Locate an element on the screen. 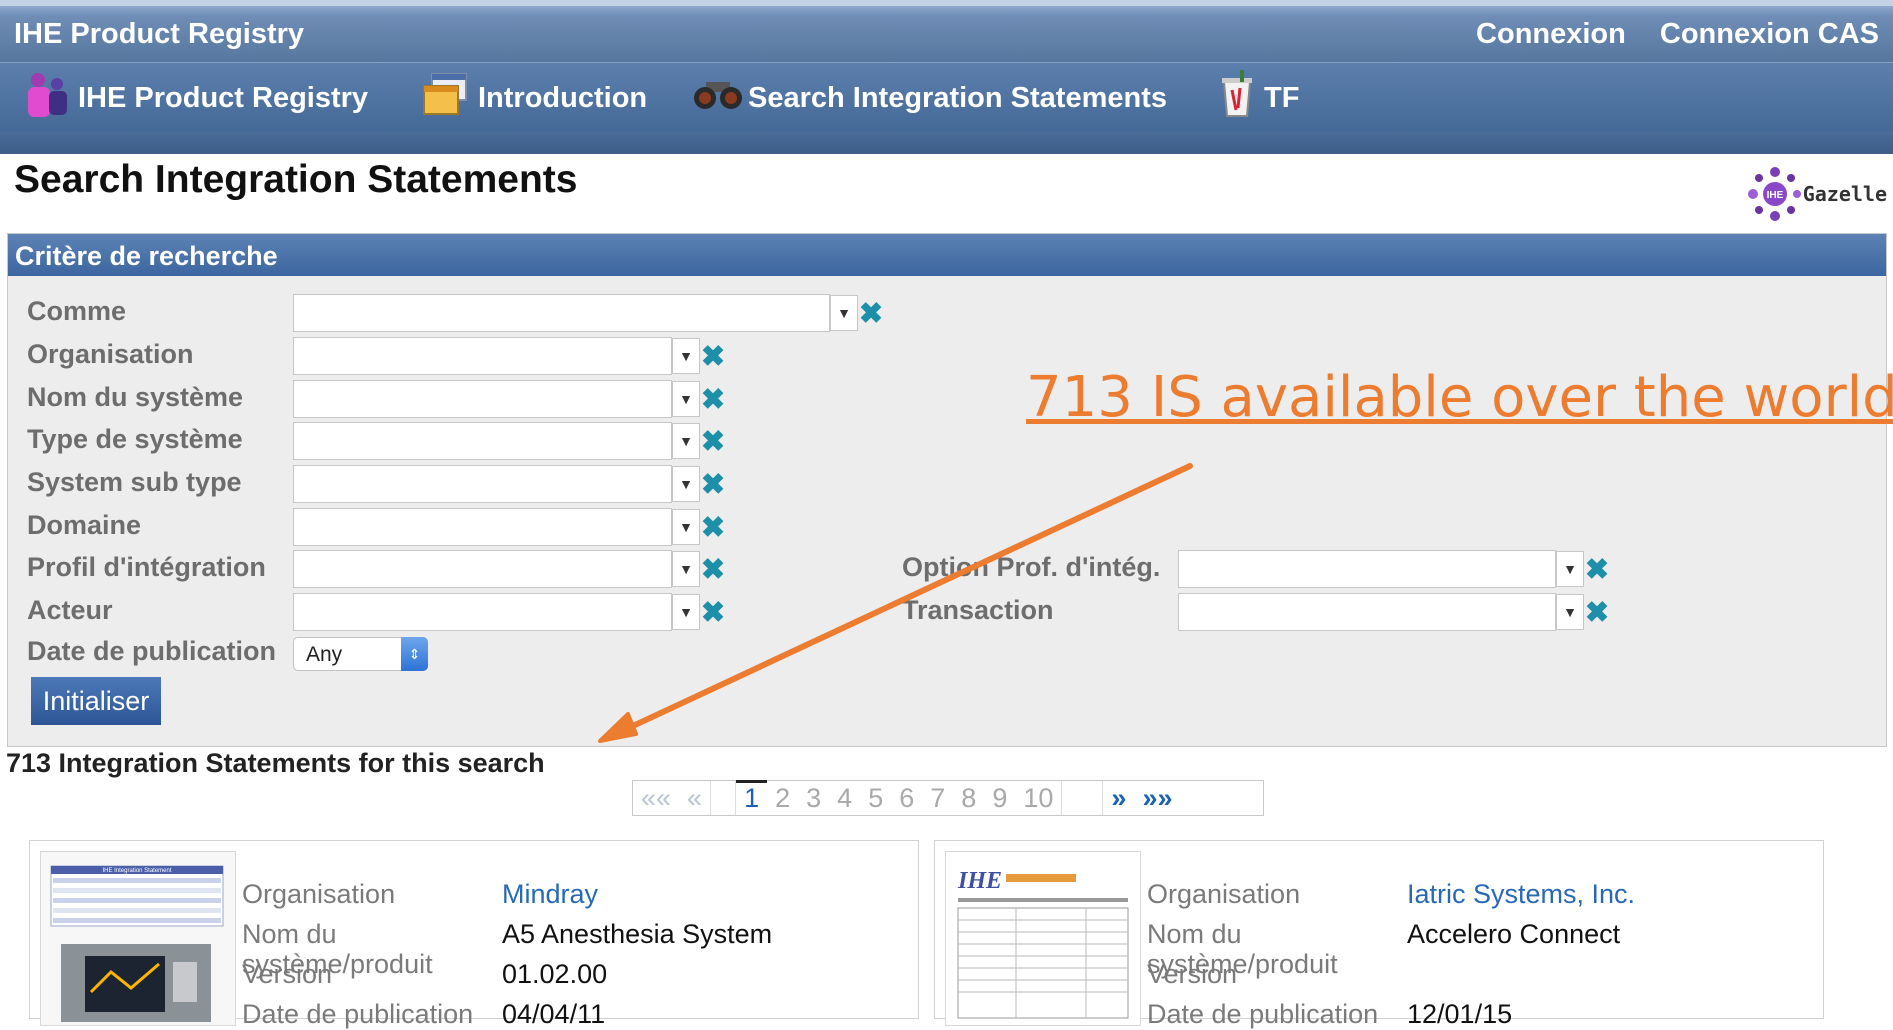  select-arrows-icon: ⇕ is located at coordinates (414, 654).